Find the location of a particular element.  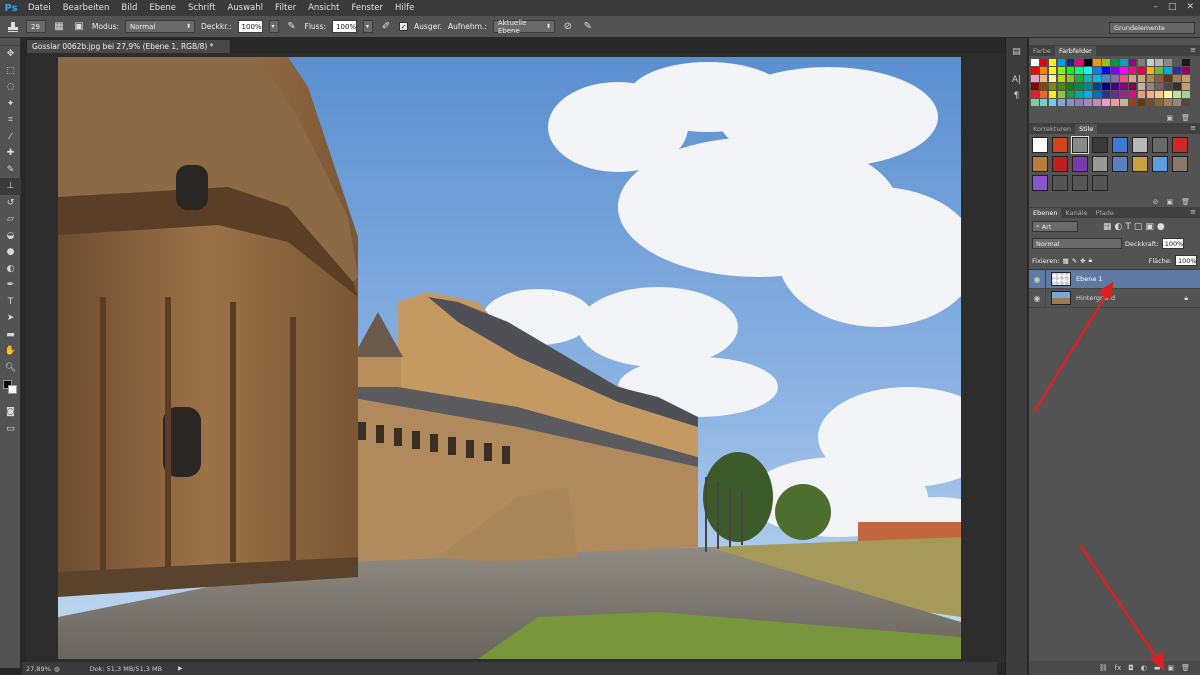

purple-glow-style-icon is located at coordinates (1040, 183).